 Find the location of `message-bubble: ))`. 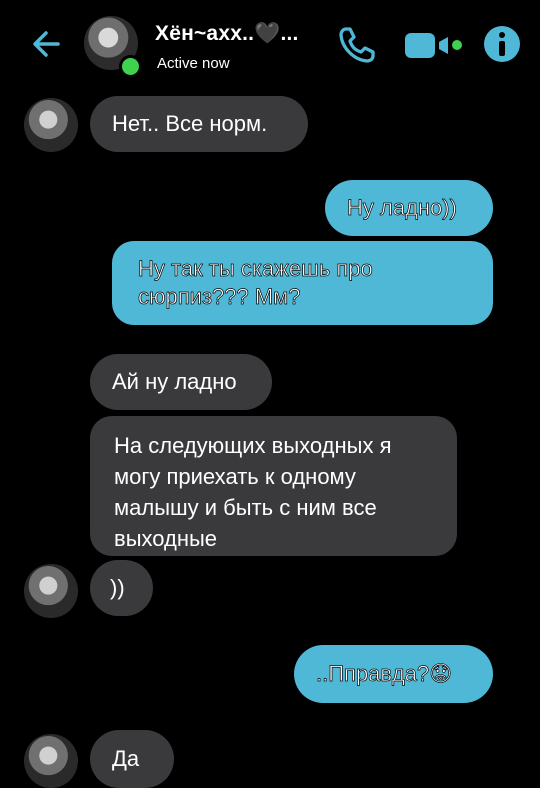

message-bubble: )) is located at coordinates (121, 588).